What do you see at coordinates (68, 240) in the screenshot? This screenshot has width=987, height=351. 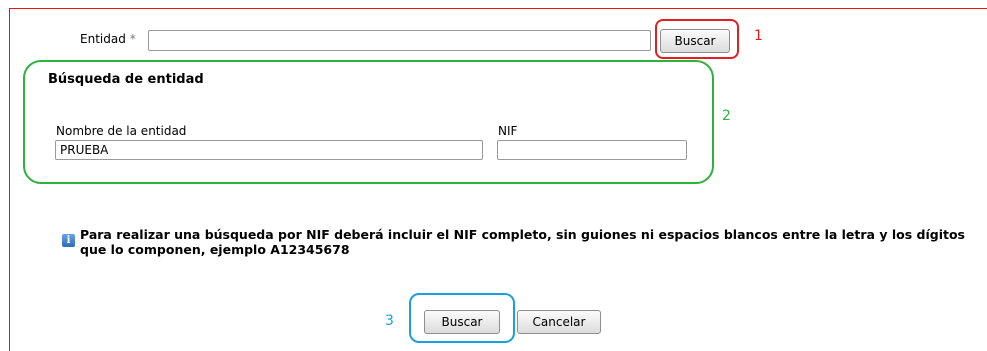 I see `info-icon: i` at bounding box center [68, 240].